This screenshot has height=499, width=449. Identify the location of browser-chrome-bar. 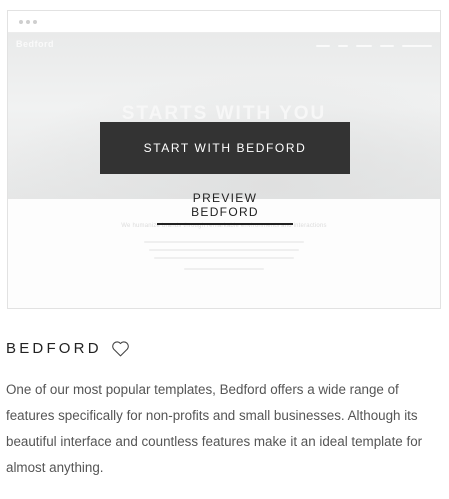
(224, 22).